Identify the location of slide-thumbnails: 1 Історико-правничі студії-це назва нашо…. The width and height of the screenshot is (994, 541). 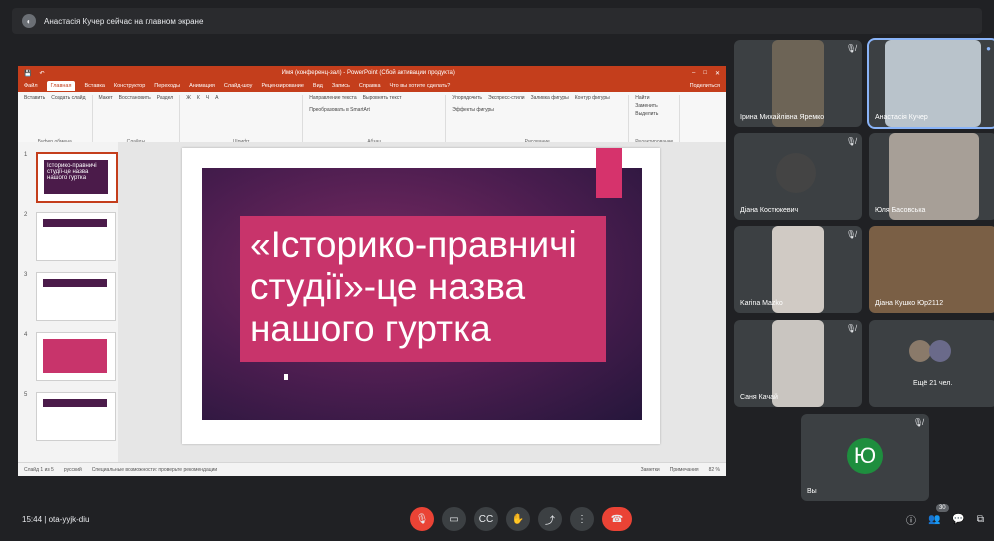
(68, 302).